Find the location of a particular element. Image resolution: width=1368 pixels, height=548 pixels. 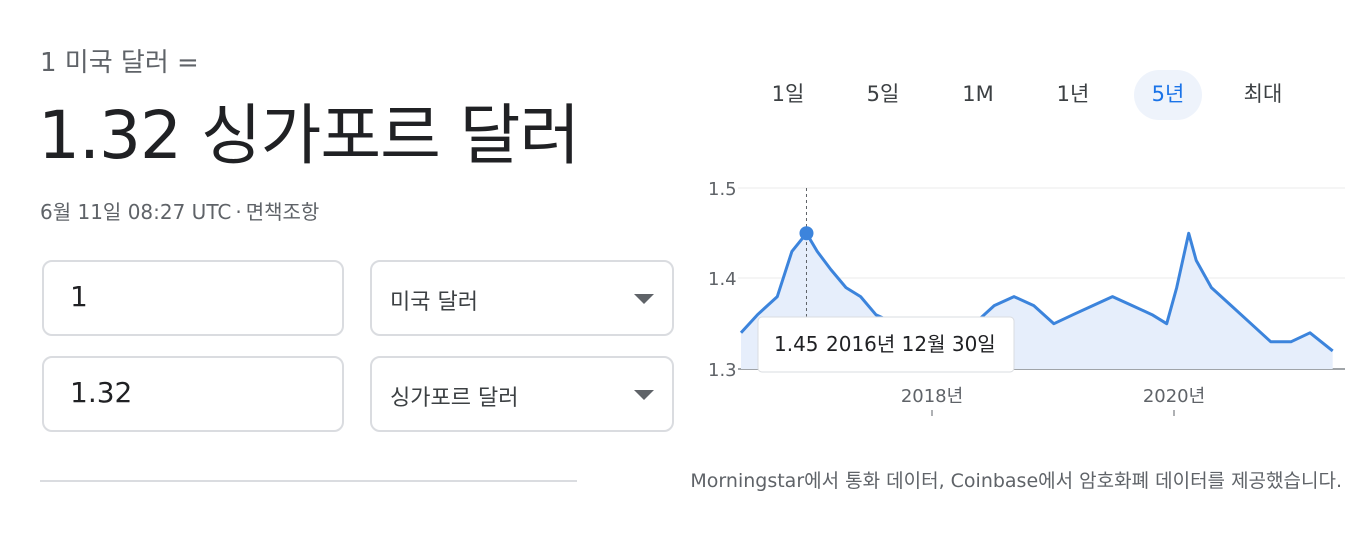

from-amount-value: 1 is located at coordinates (79, 296).